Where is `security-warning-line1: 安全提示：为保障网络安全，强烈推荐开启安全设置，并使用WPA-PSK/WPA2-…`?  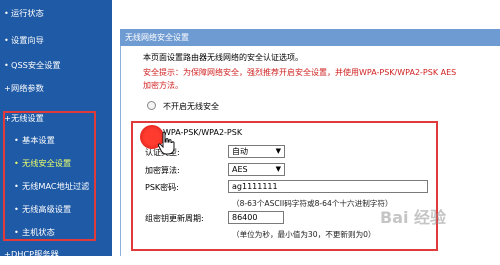
security-warning-line1: 安全提示：为保障网络安全，强烈推荐开启安全设置，并使用WPA-PSK/WPA2-… is located at coordinates (300, 72).